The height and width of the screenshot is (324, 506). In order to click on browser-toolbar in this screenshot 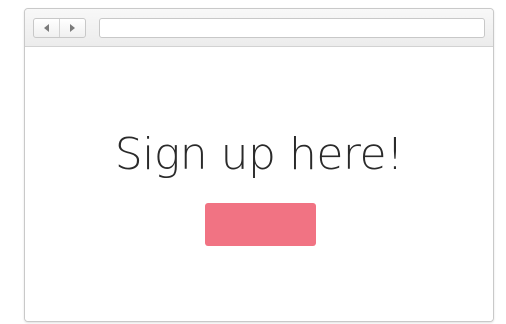, I will do `click(259, 28)`.